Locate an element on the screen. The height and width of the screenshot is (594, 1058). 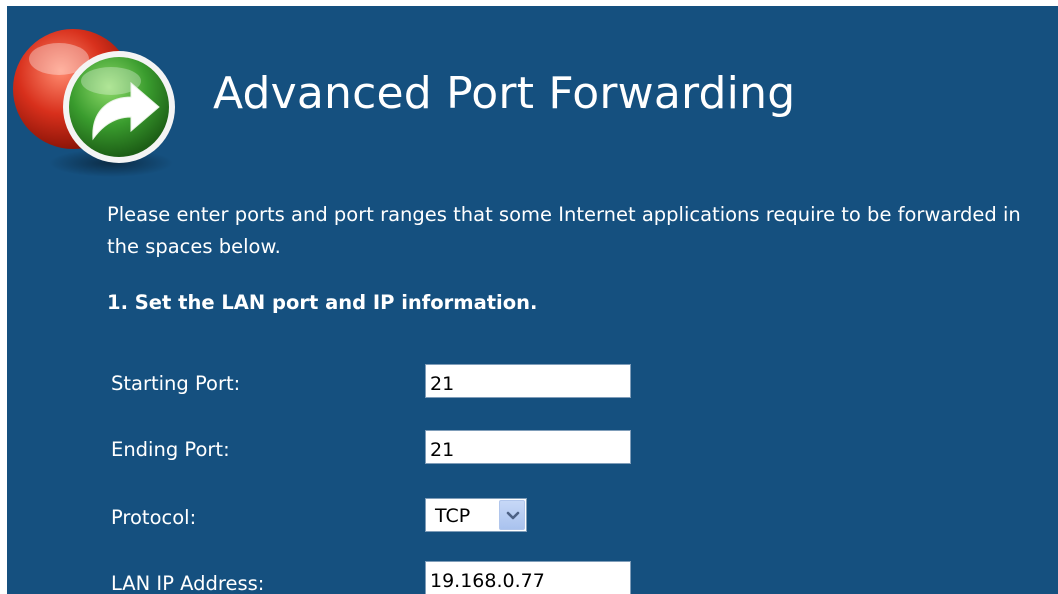
protocol-select: TCP is located at coordinates (476, 515).